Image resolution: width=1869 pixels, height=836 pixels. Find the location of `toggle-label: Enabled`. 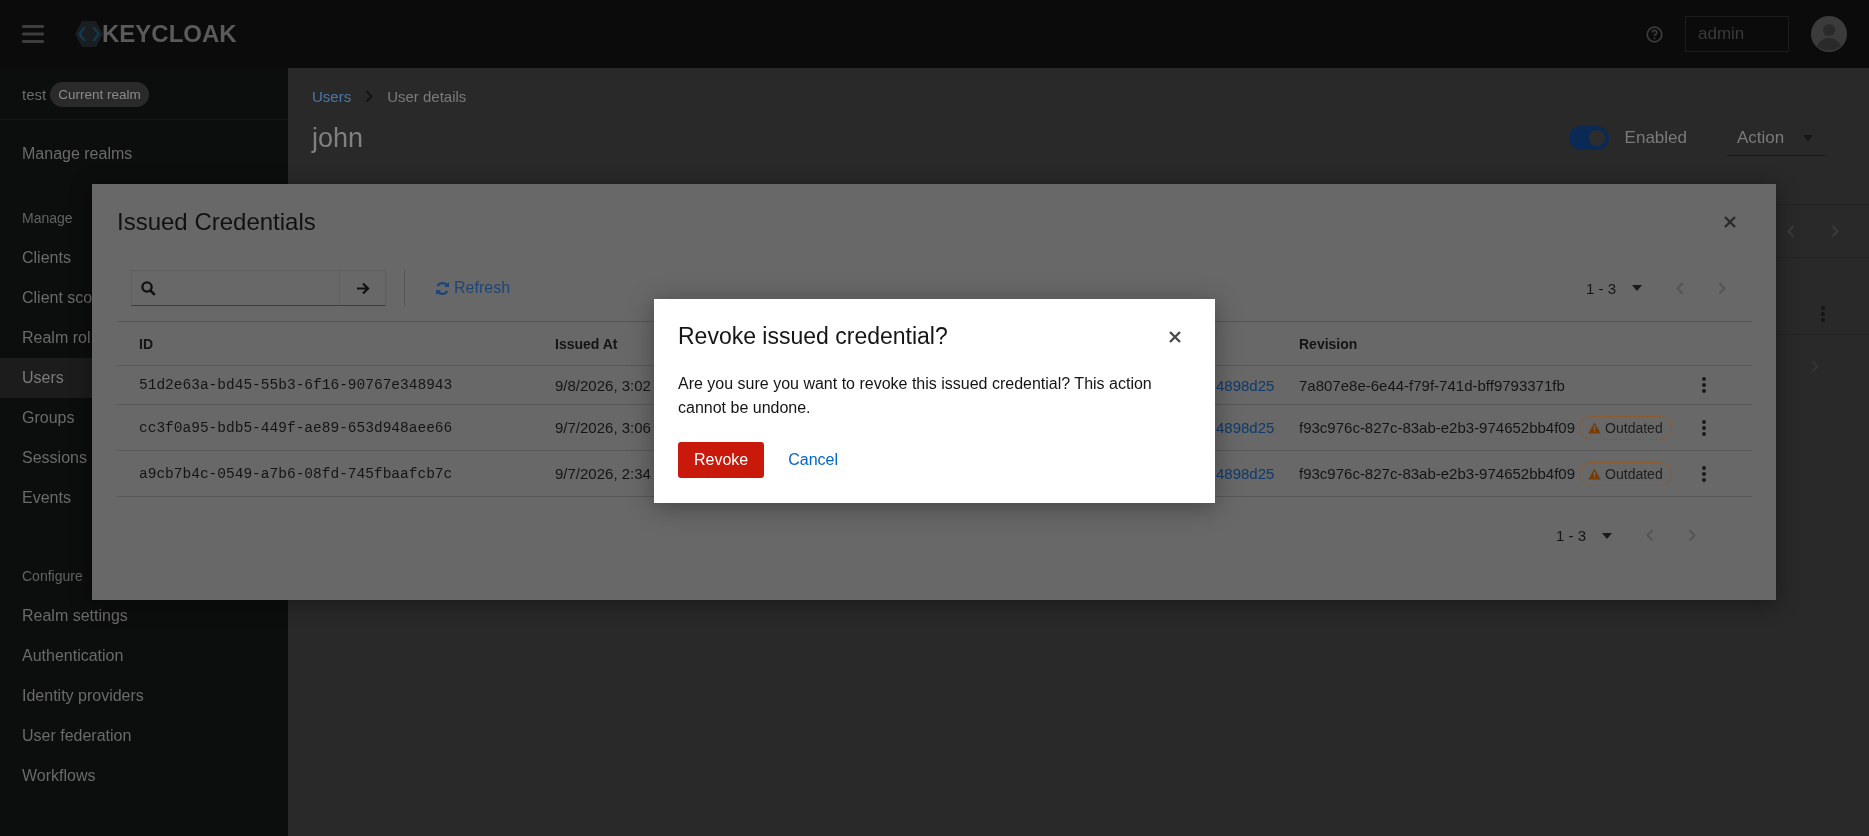

toggle-label: Enabled is located at coordinates (1655, 138).